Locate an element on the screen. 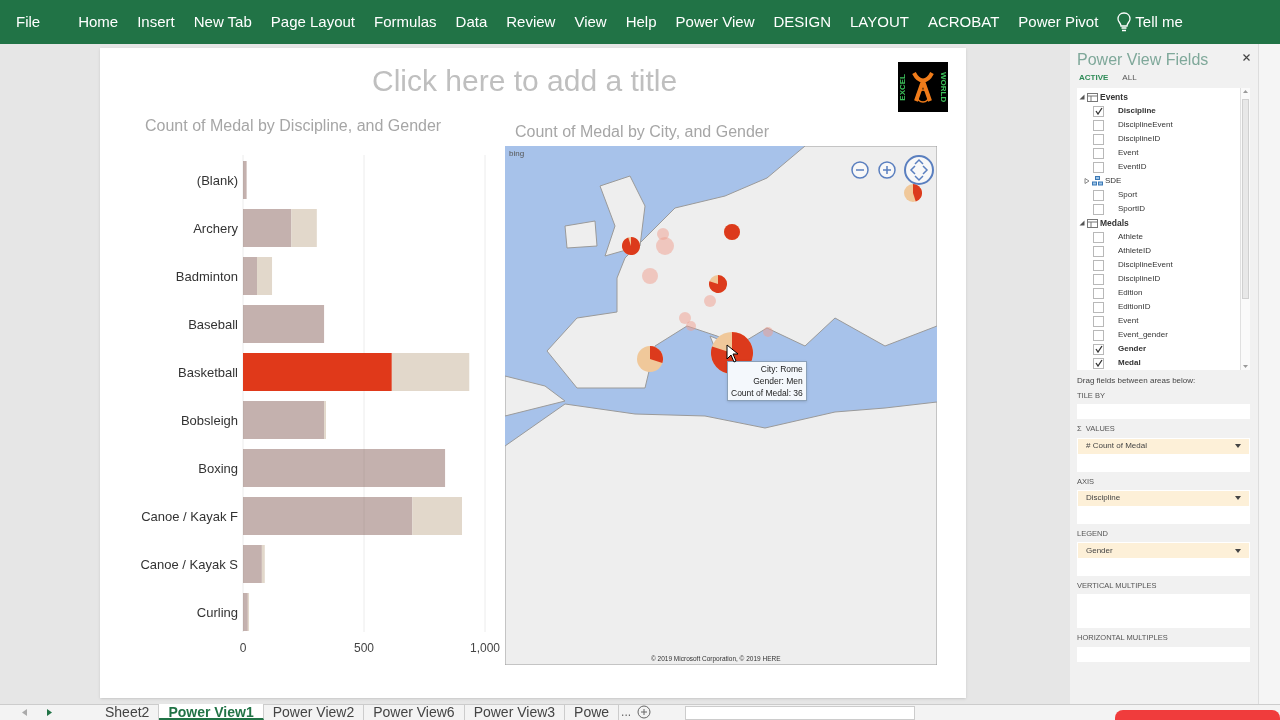  close-icon is located at coordinates (1246, 57).